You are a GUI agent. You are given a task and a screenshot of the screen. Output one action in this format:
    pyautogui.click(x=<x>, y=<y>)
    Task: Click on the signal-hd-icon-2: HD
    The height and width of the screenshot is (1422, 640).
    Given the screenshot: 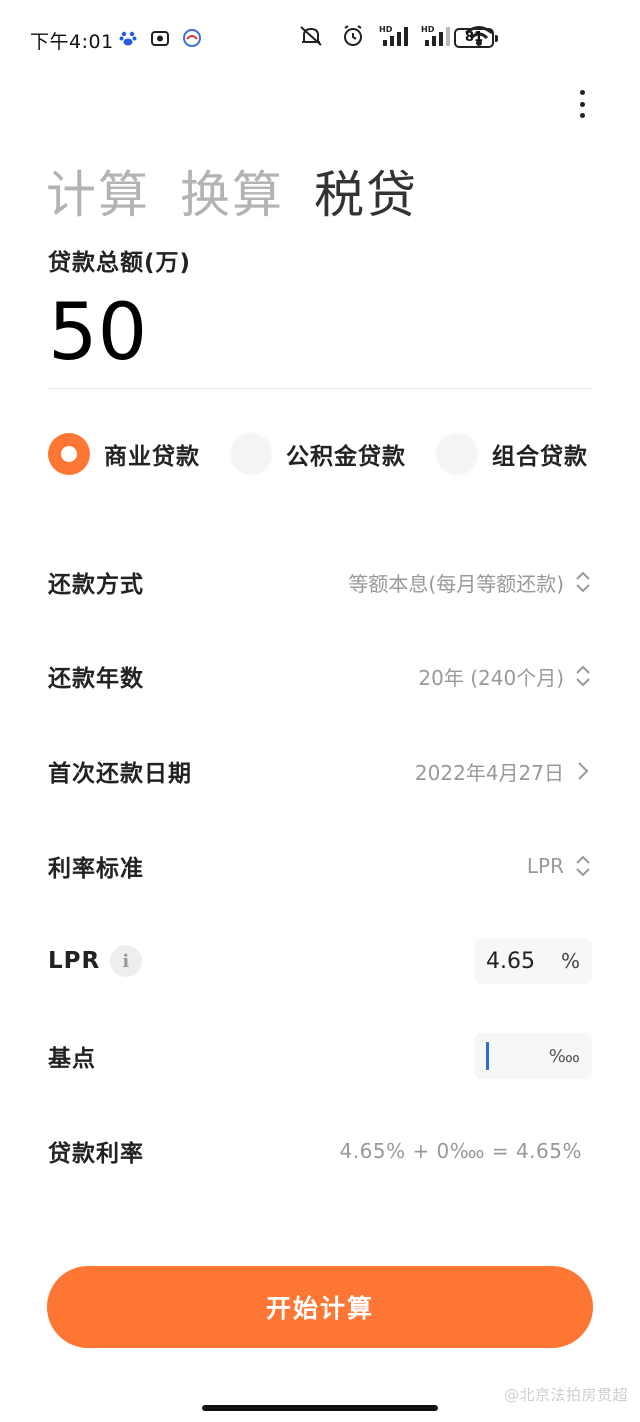 What is the action you would take?
    pyautogui.click(x=435, y=35)
    